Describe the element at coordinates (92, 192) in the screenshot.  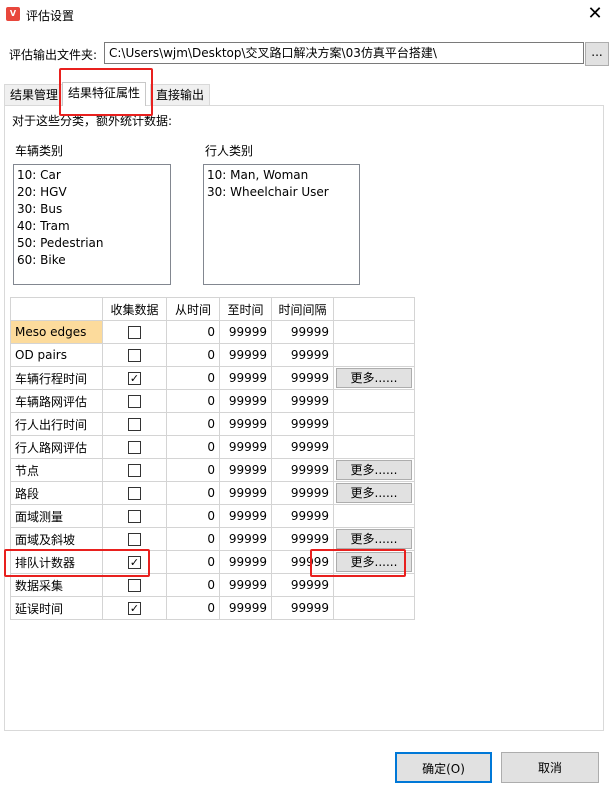
I see `list-item: 20: HGV` at that location.